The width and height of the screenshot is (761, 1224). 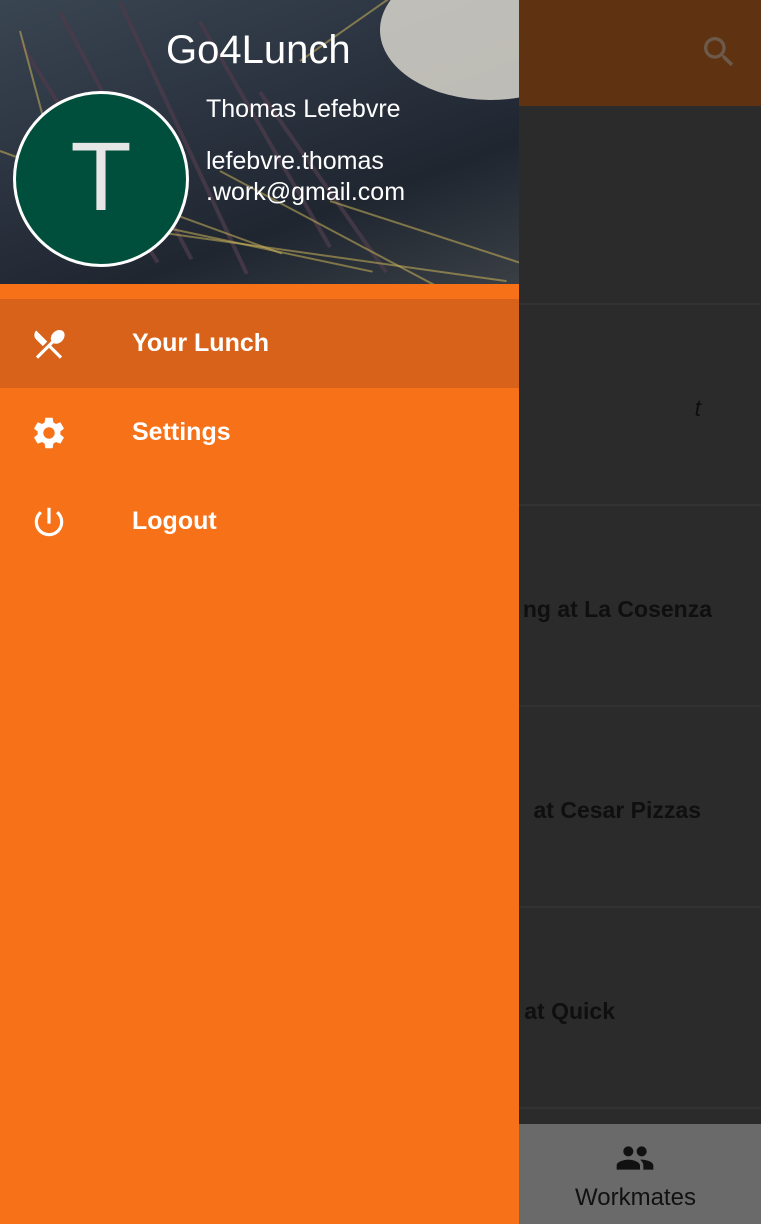 I want to click on power-icon, so click(x=49, y=522).